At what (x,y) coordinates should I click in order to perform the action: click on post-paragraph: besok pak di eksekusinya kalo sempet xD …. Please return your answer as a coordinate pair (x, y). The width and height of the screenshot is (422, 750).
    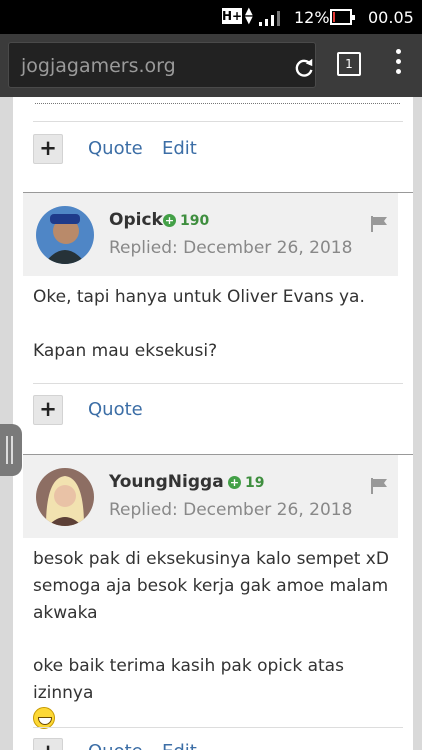
    Looking at the image, I should click on (211, 586).